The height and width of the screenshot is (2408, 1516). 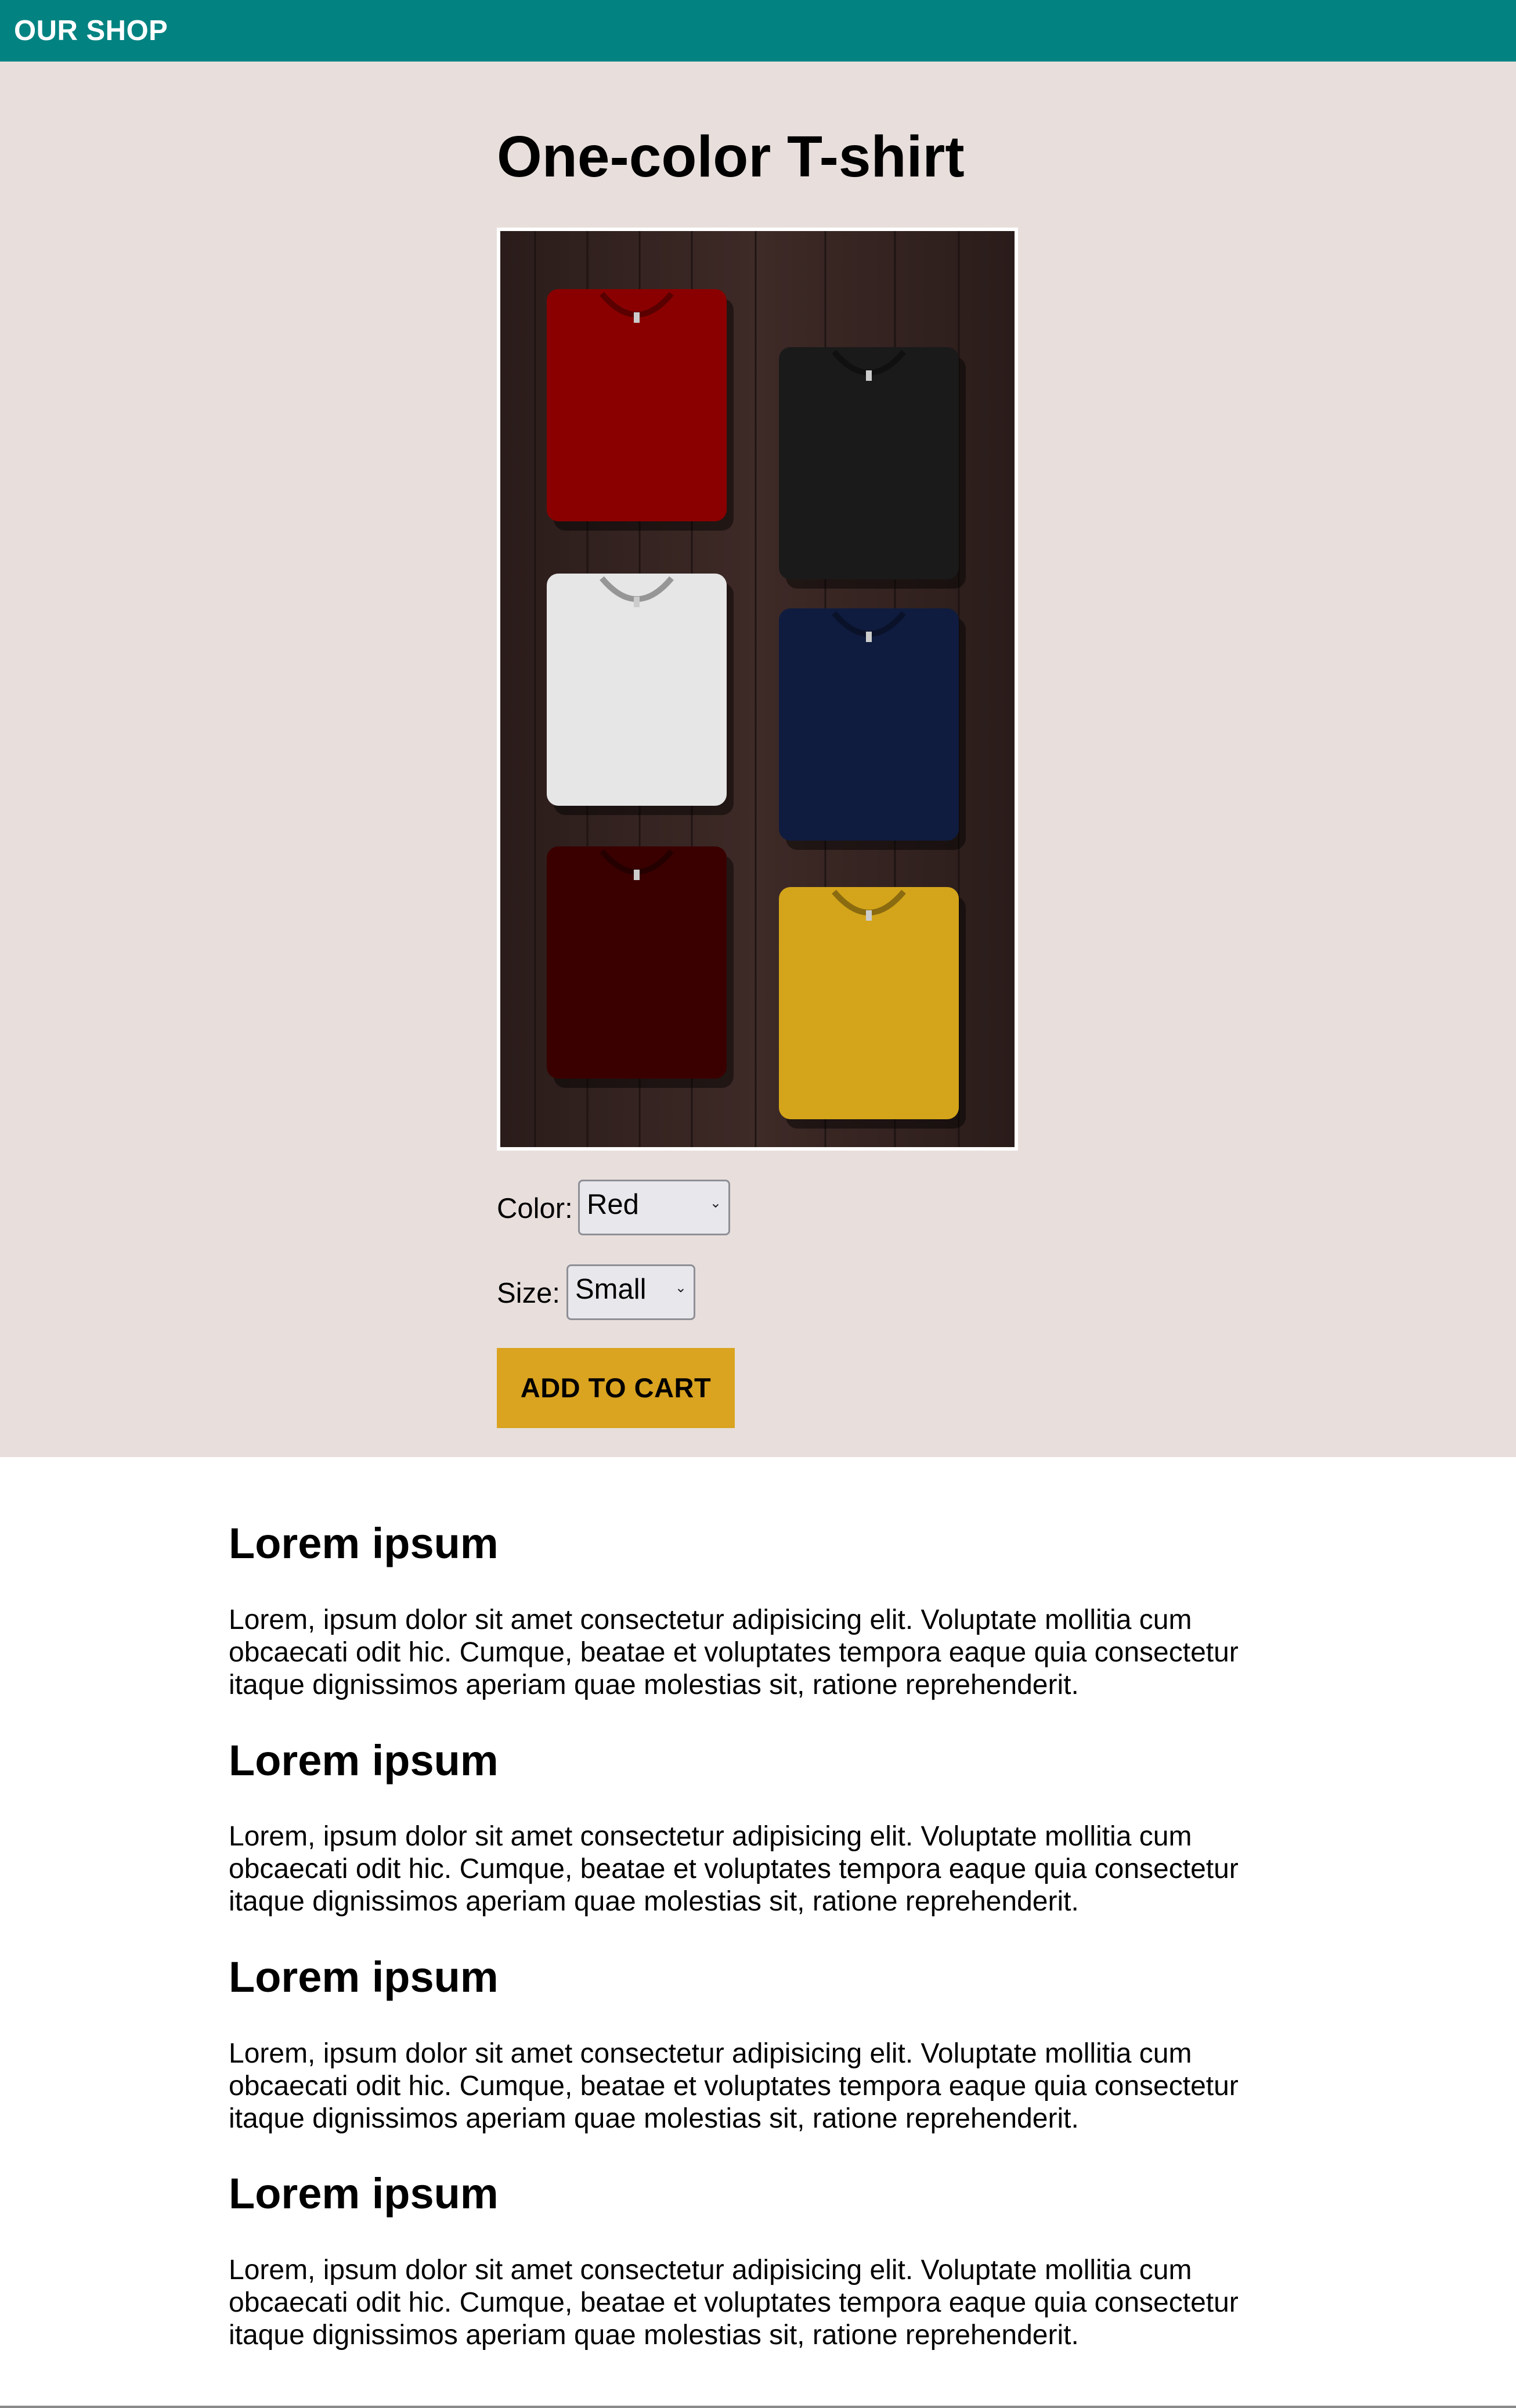 I want to click on site-header: OUR SHOP, so click(x=758, y=31).